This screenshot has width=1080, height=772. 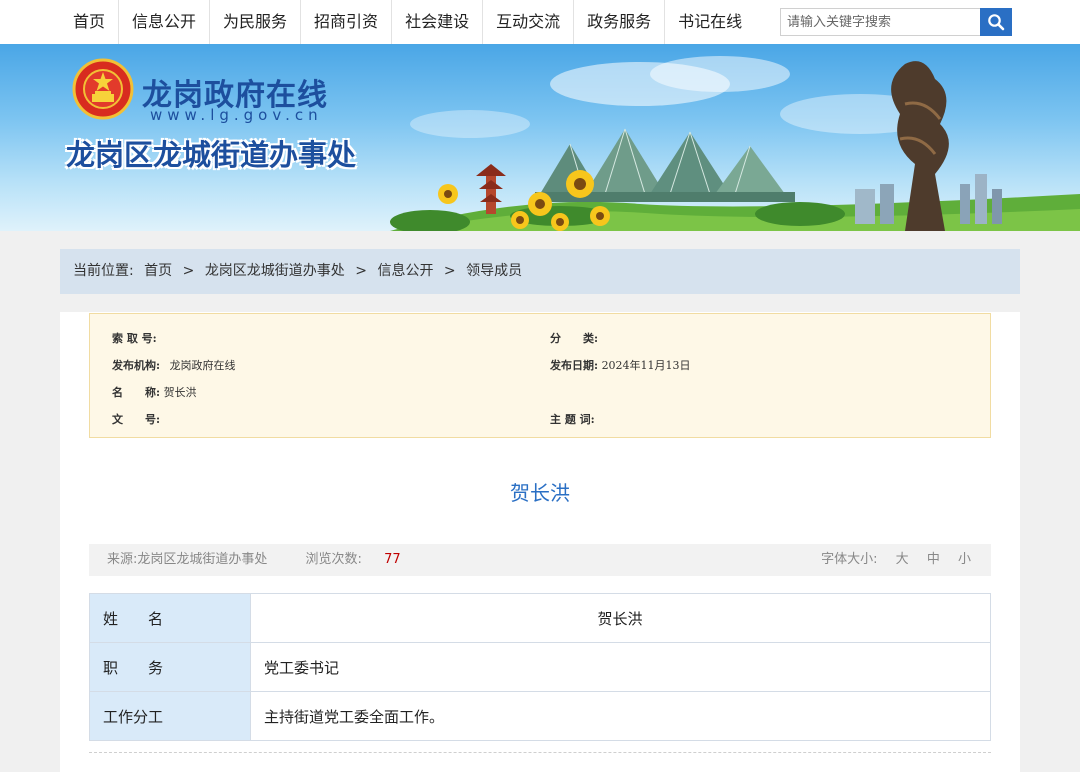 What do you see at coordinates (180, 392) in the screenshot?
I see `meta-name-value: 贺长洪` at bounding box center [180, 392].